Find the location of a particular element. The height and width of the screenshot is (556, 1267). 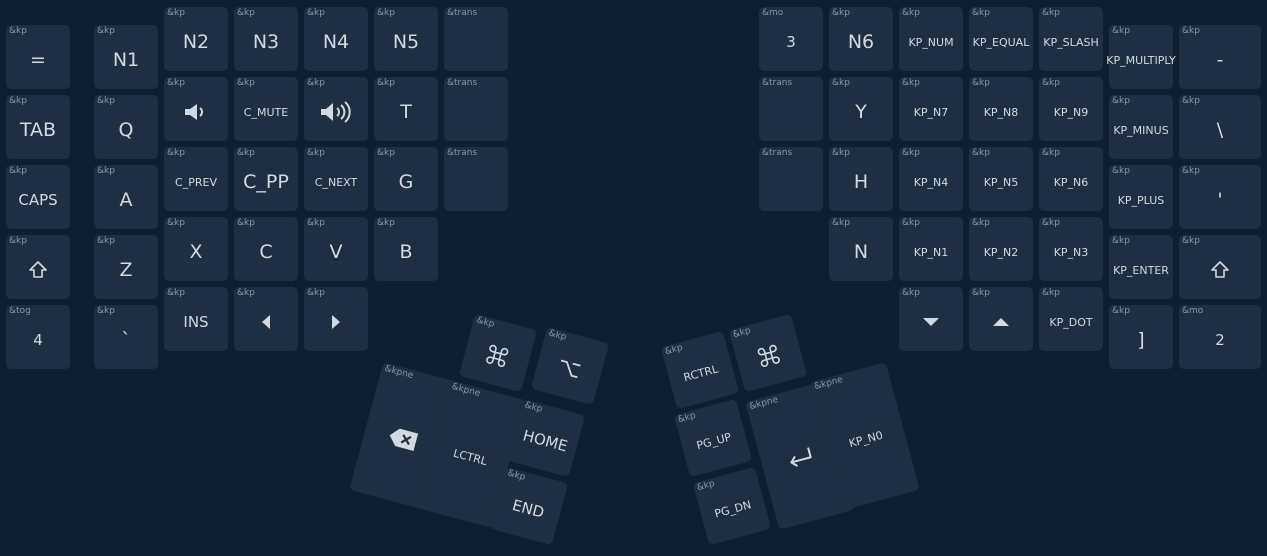

command-icon is located at coordinates (768, 353).